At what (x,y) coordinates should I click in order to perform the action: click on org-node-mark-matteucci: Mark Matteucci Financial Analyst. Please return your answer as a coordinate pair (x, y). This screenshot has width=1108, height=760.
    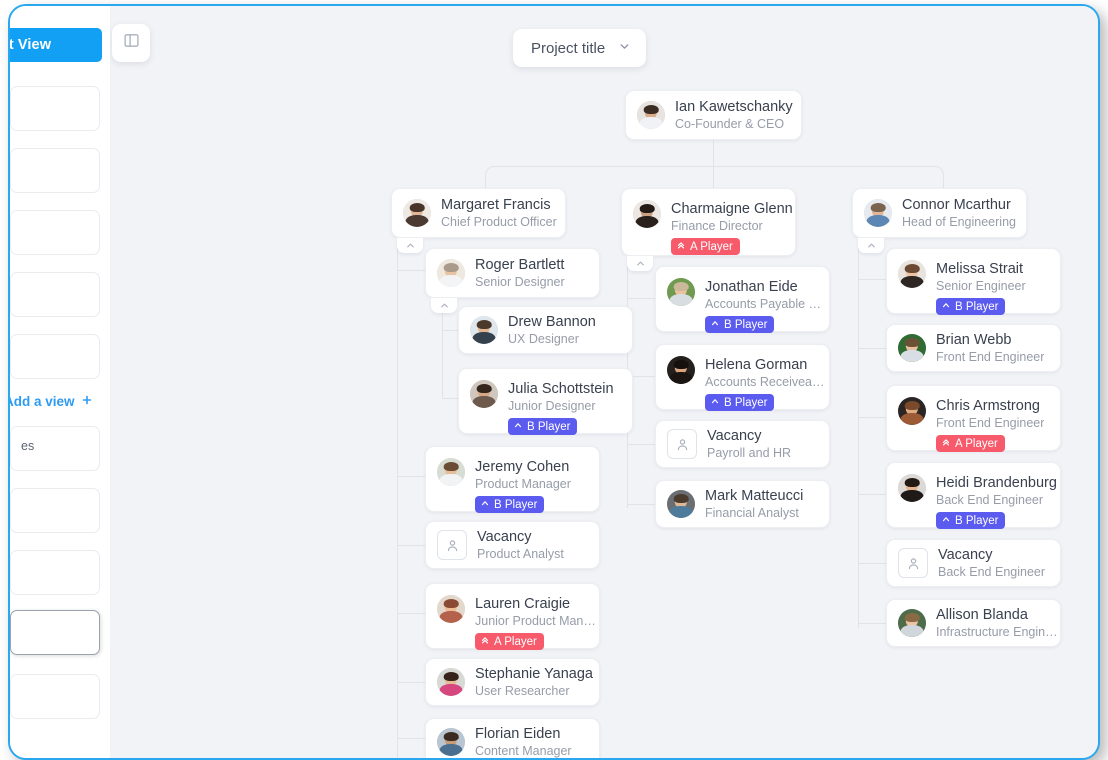
    Looking at the image, I should click on (742, 504).